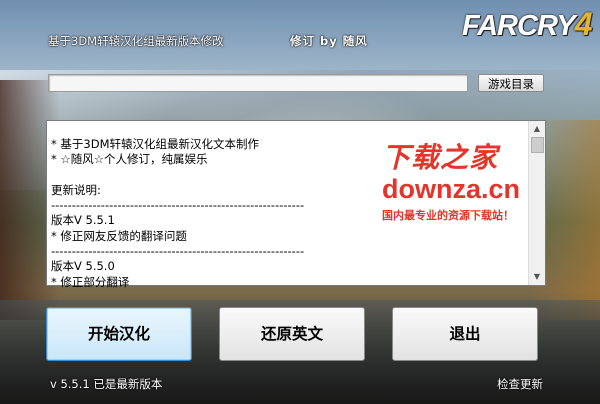 This screenshot has width=600, height=404. What do you see at coordinates (519, 26) in the screenshot?
I see `logo-text: FARCRY` at bounding box center [519, 26].